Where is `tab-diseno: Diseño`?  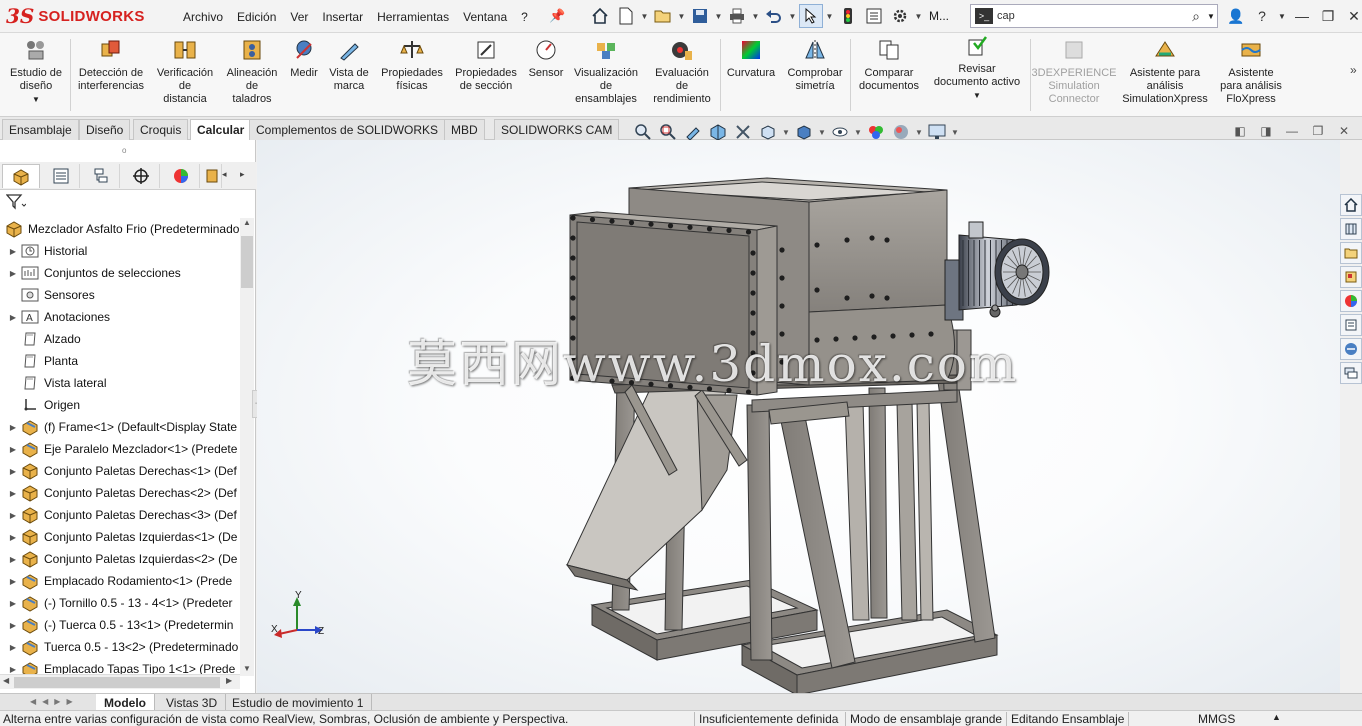
tab-diseno: Diseño is located at coordinates (105, 129).